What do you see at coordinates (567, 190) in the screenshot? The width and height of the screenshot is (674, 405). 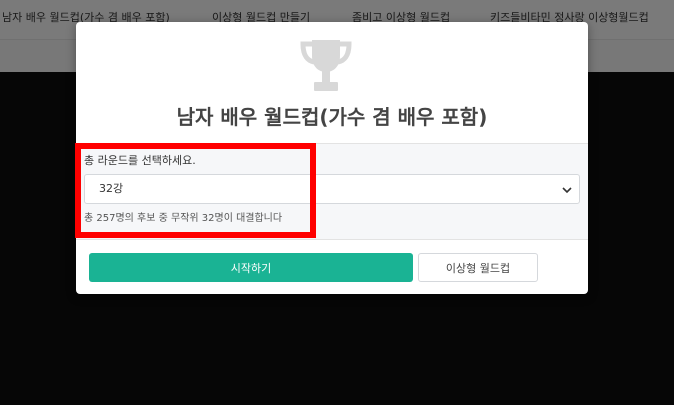 I see `chevron-down-icon` at bounding box center [567, 190].